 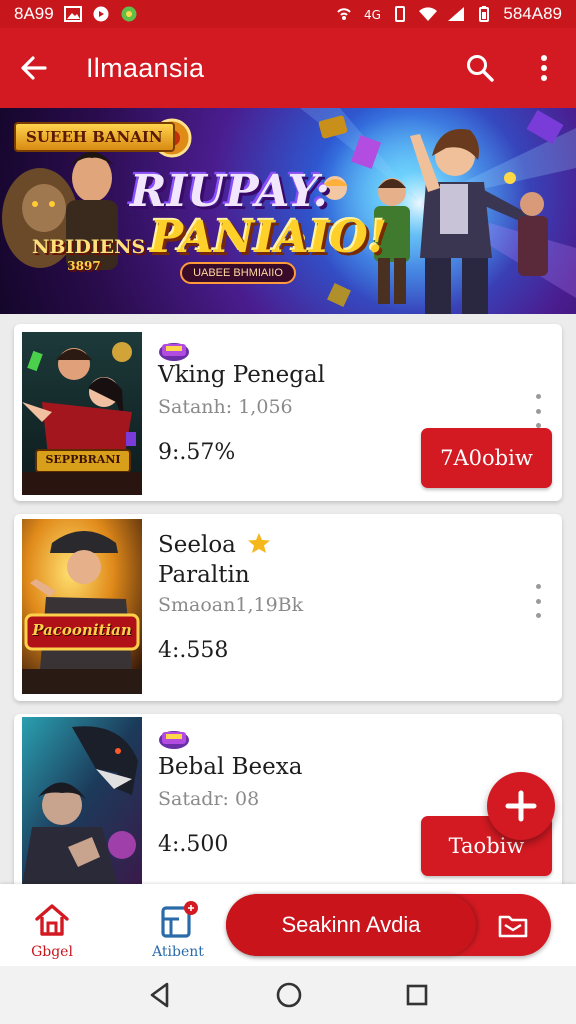 I want to click on banner-badge-left: NBIDIENS 3897, so click(x=86, y=255).